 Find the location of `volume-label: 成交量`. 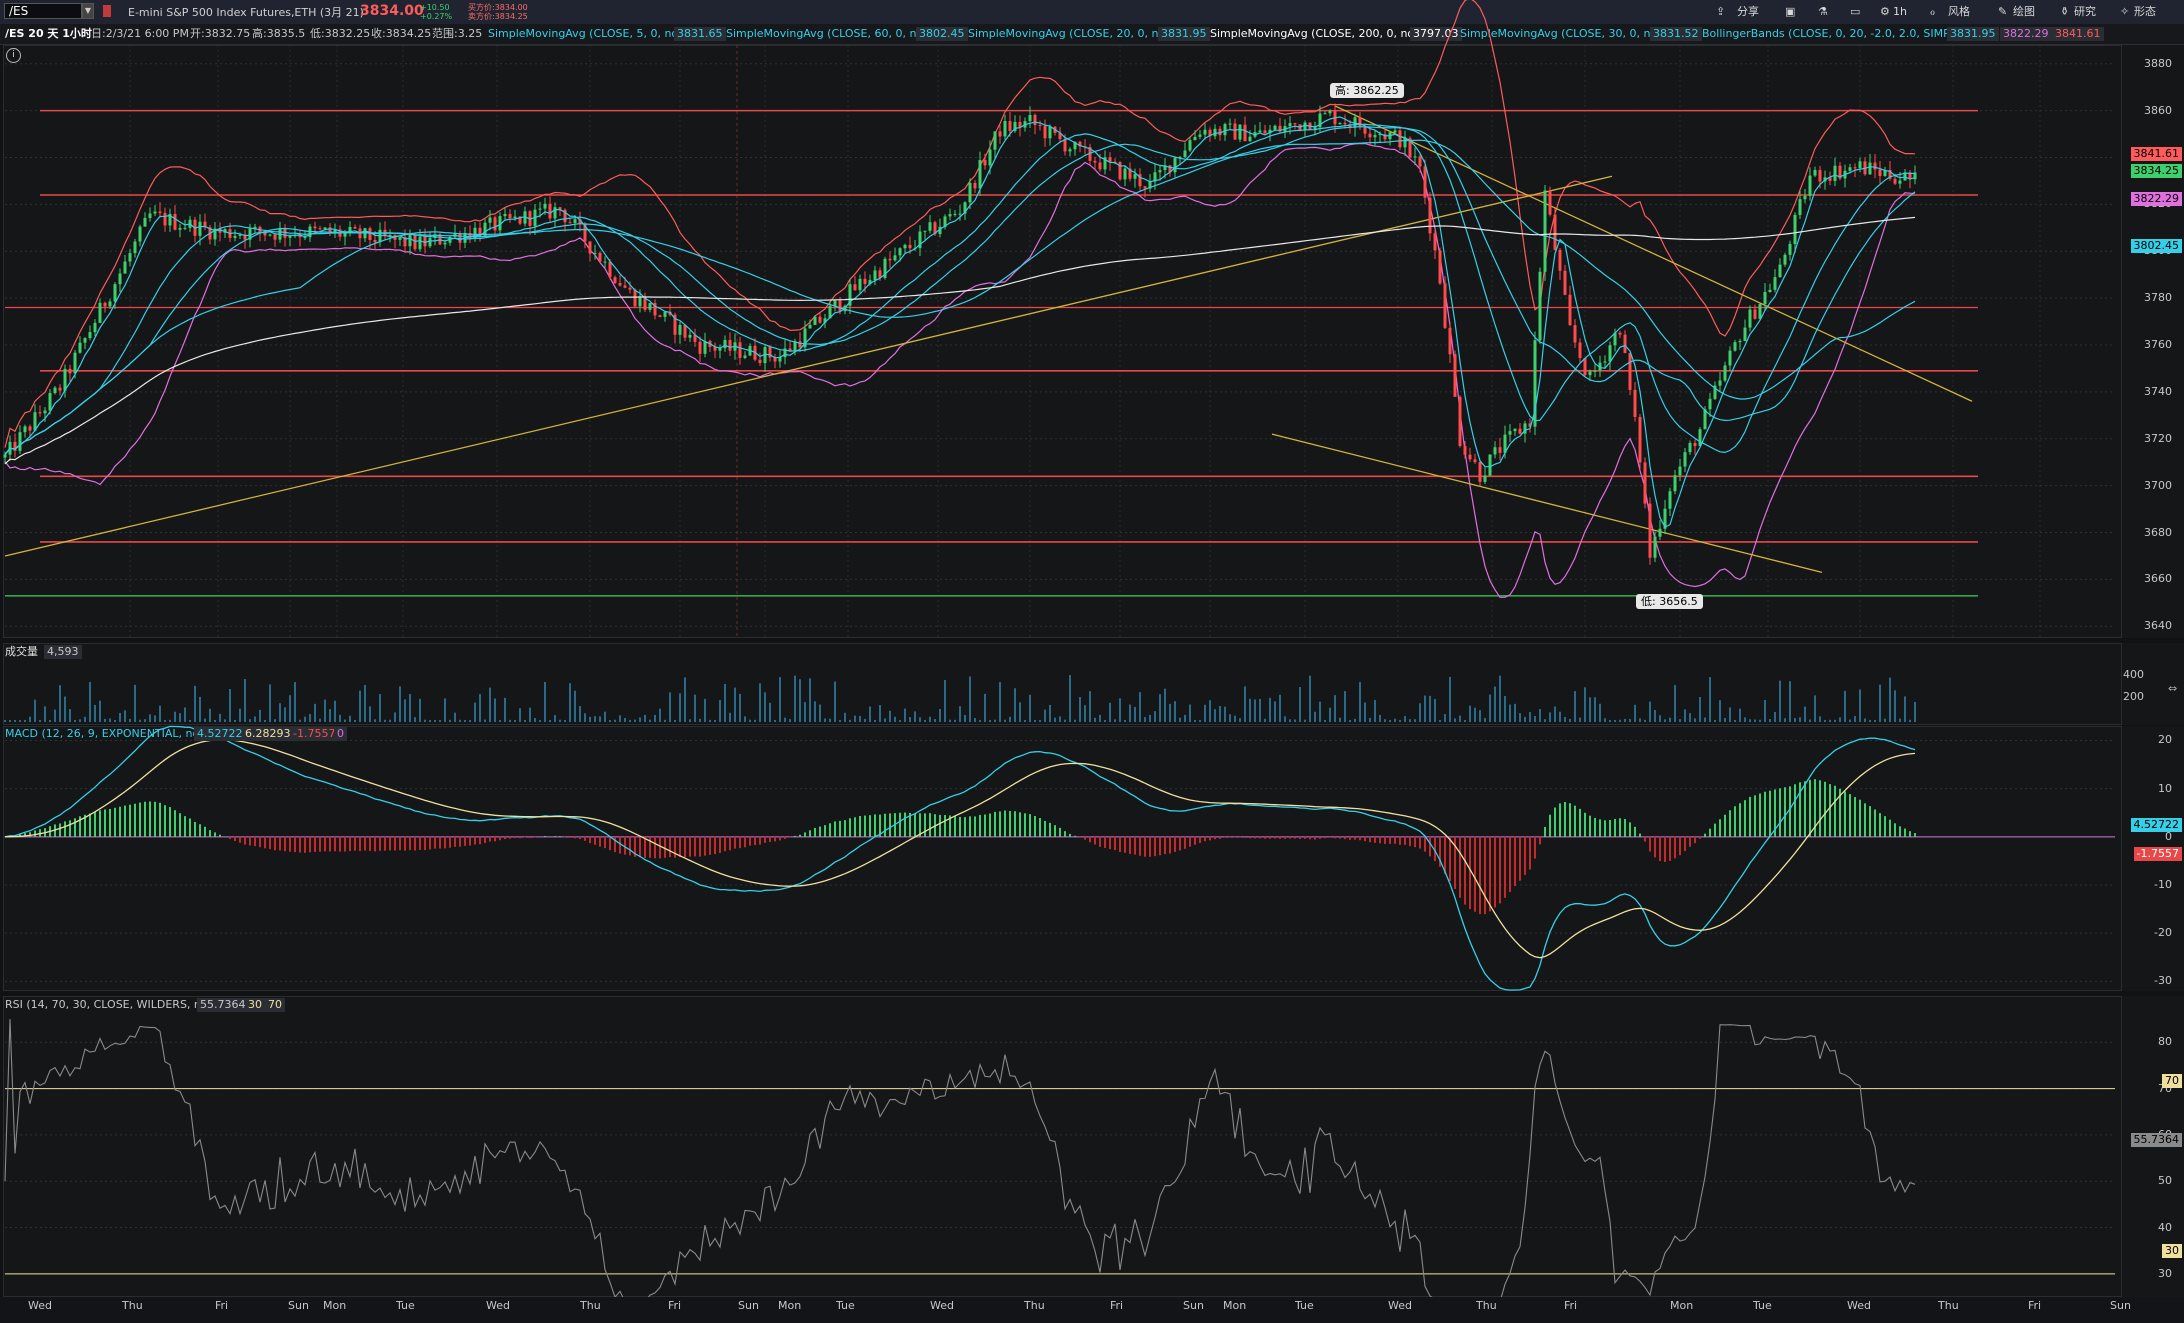

volume-label: 成交量 is located at coordinates (21, 652).